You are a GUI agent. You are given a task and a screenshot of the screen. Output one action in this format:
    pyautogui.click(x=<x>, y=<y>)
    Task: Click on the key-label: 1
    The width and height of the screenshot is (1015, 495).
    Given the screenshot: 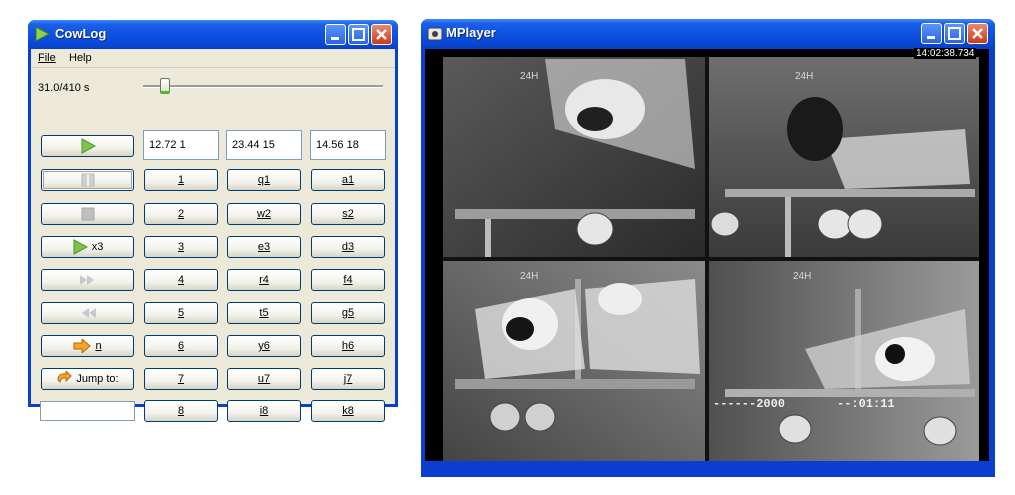 What is the action you would take?
    pyautogui.click(x=181, y=180)
    